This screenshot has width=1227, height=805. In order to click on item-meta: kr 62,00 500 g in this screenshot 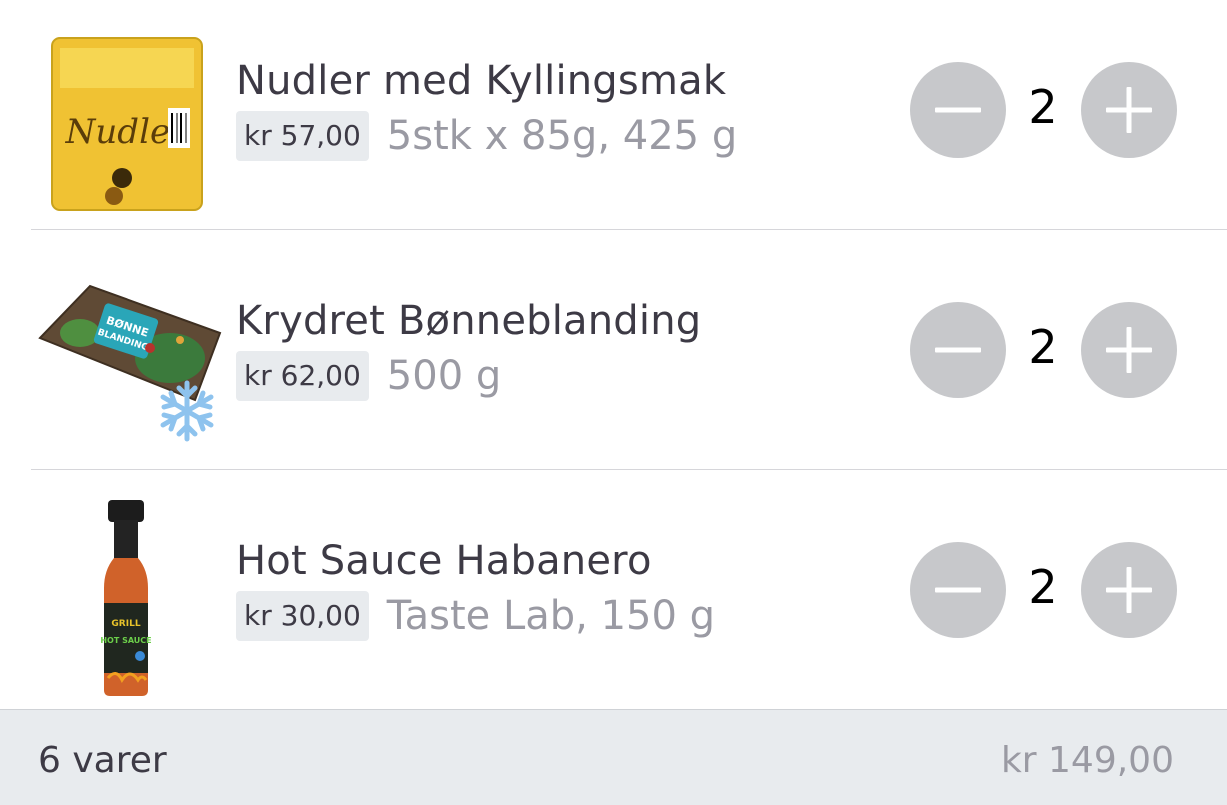, I will do `click(368, 376)`.